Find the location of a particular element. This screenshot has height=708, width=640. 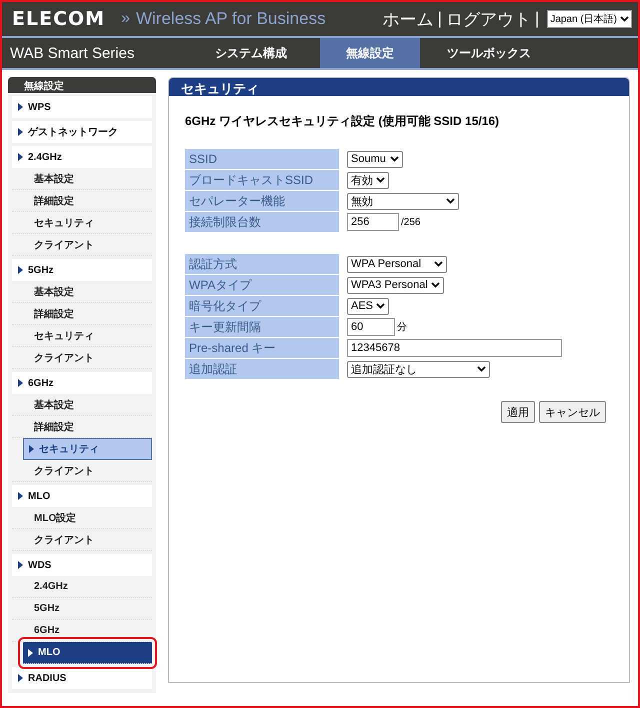

logo: ELECOM is located at coordinates (59, 19).